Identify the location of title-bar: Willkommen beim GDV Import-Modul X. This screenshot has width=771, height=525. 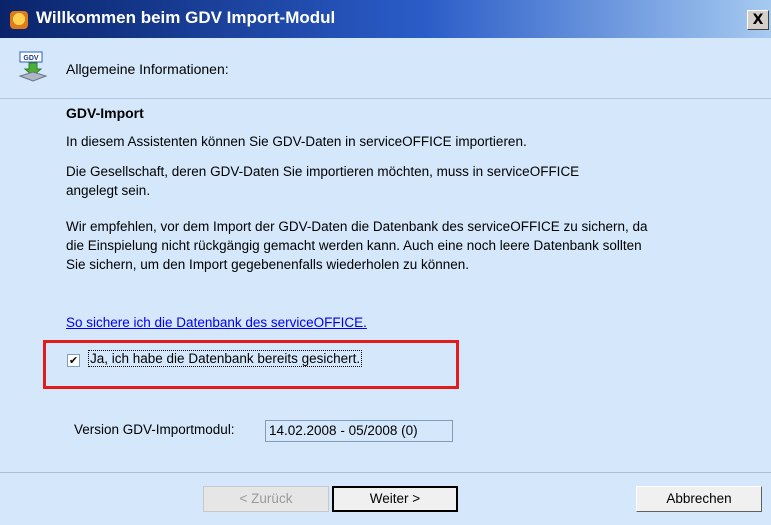
(385, 19).